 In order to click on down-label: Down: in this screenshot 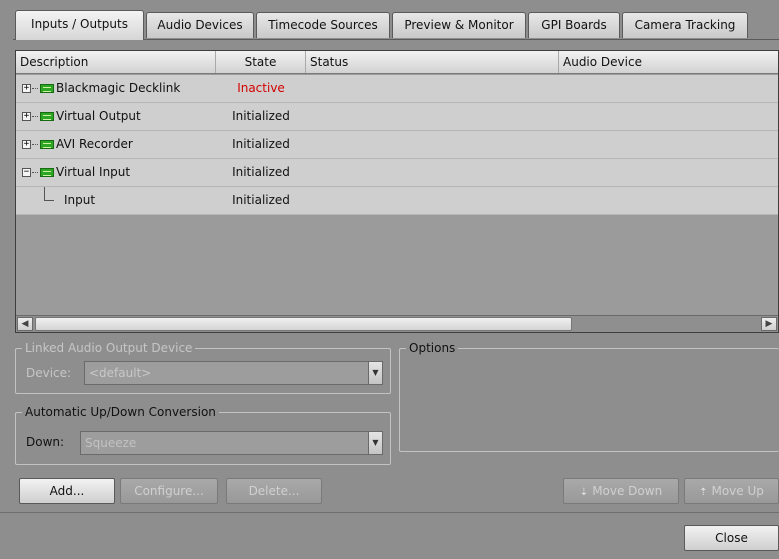, I will do `click(45, 442)`.